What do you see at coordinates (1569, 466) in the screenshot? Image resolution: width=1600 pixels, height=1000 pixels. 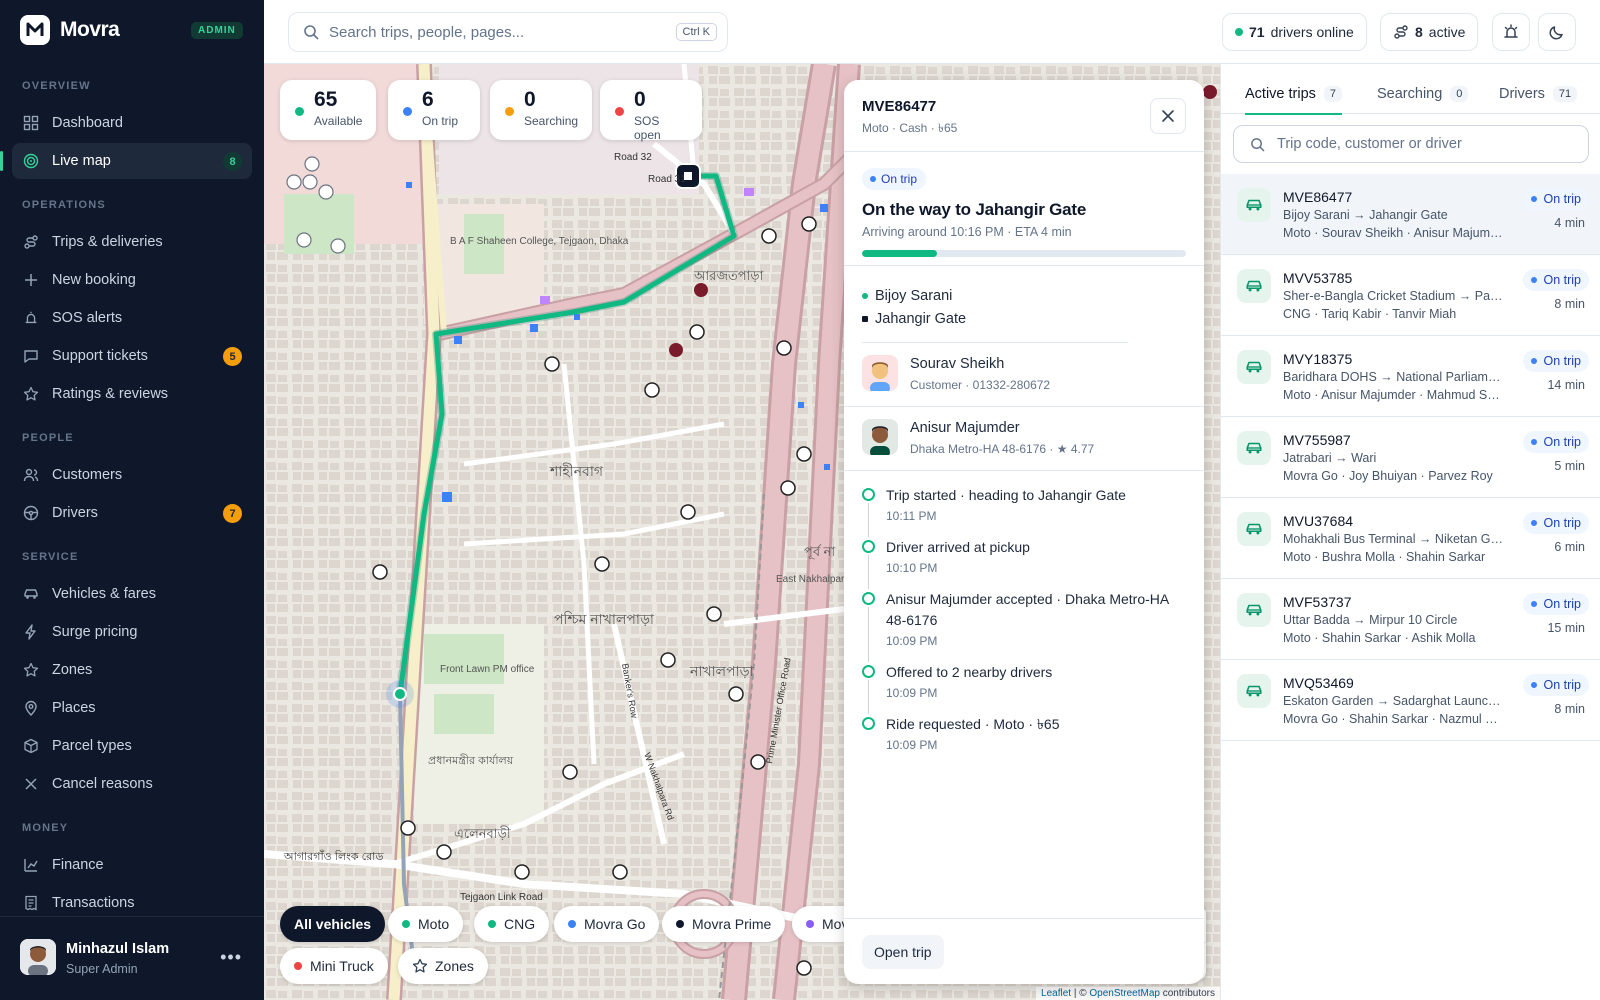 I see `trip-eta: 5 min` at bounding box center [1569, 466].